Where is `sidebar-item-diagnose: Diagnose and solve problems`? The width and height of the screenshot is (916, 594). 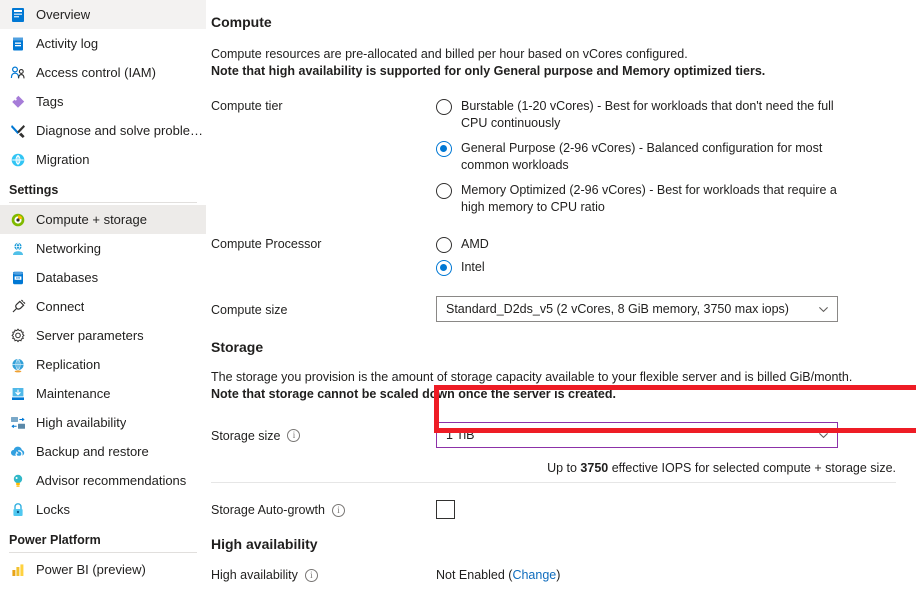
sidebar-item-diagnose: Diagnose and solve problems is located at coordinates (103, 130).